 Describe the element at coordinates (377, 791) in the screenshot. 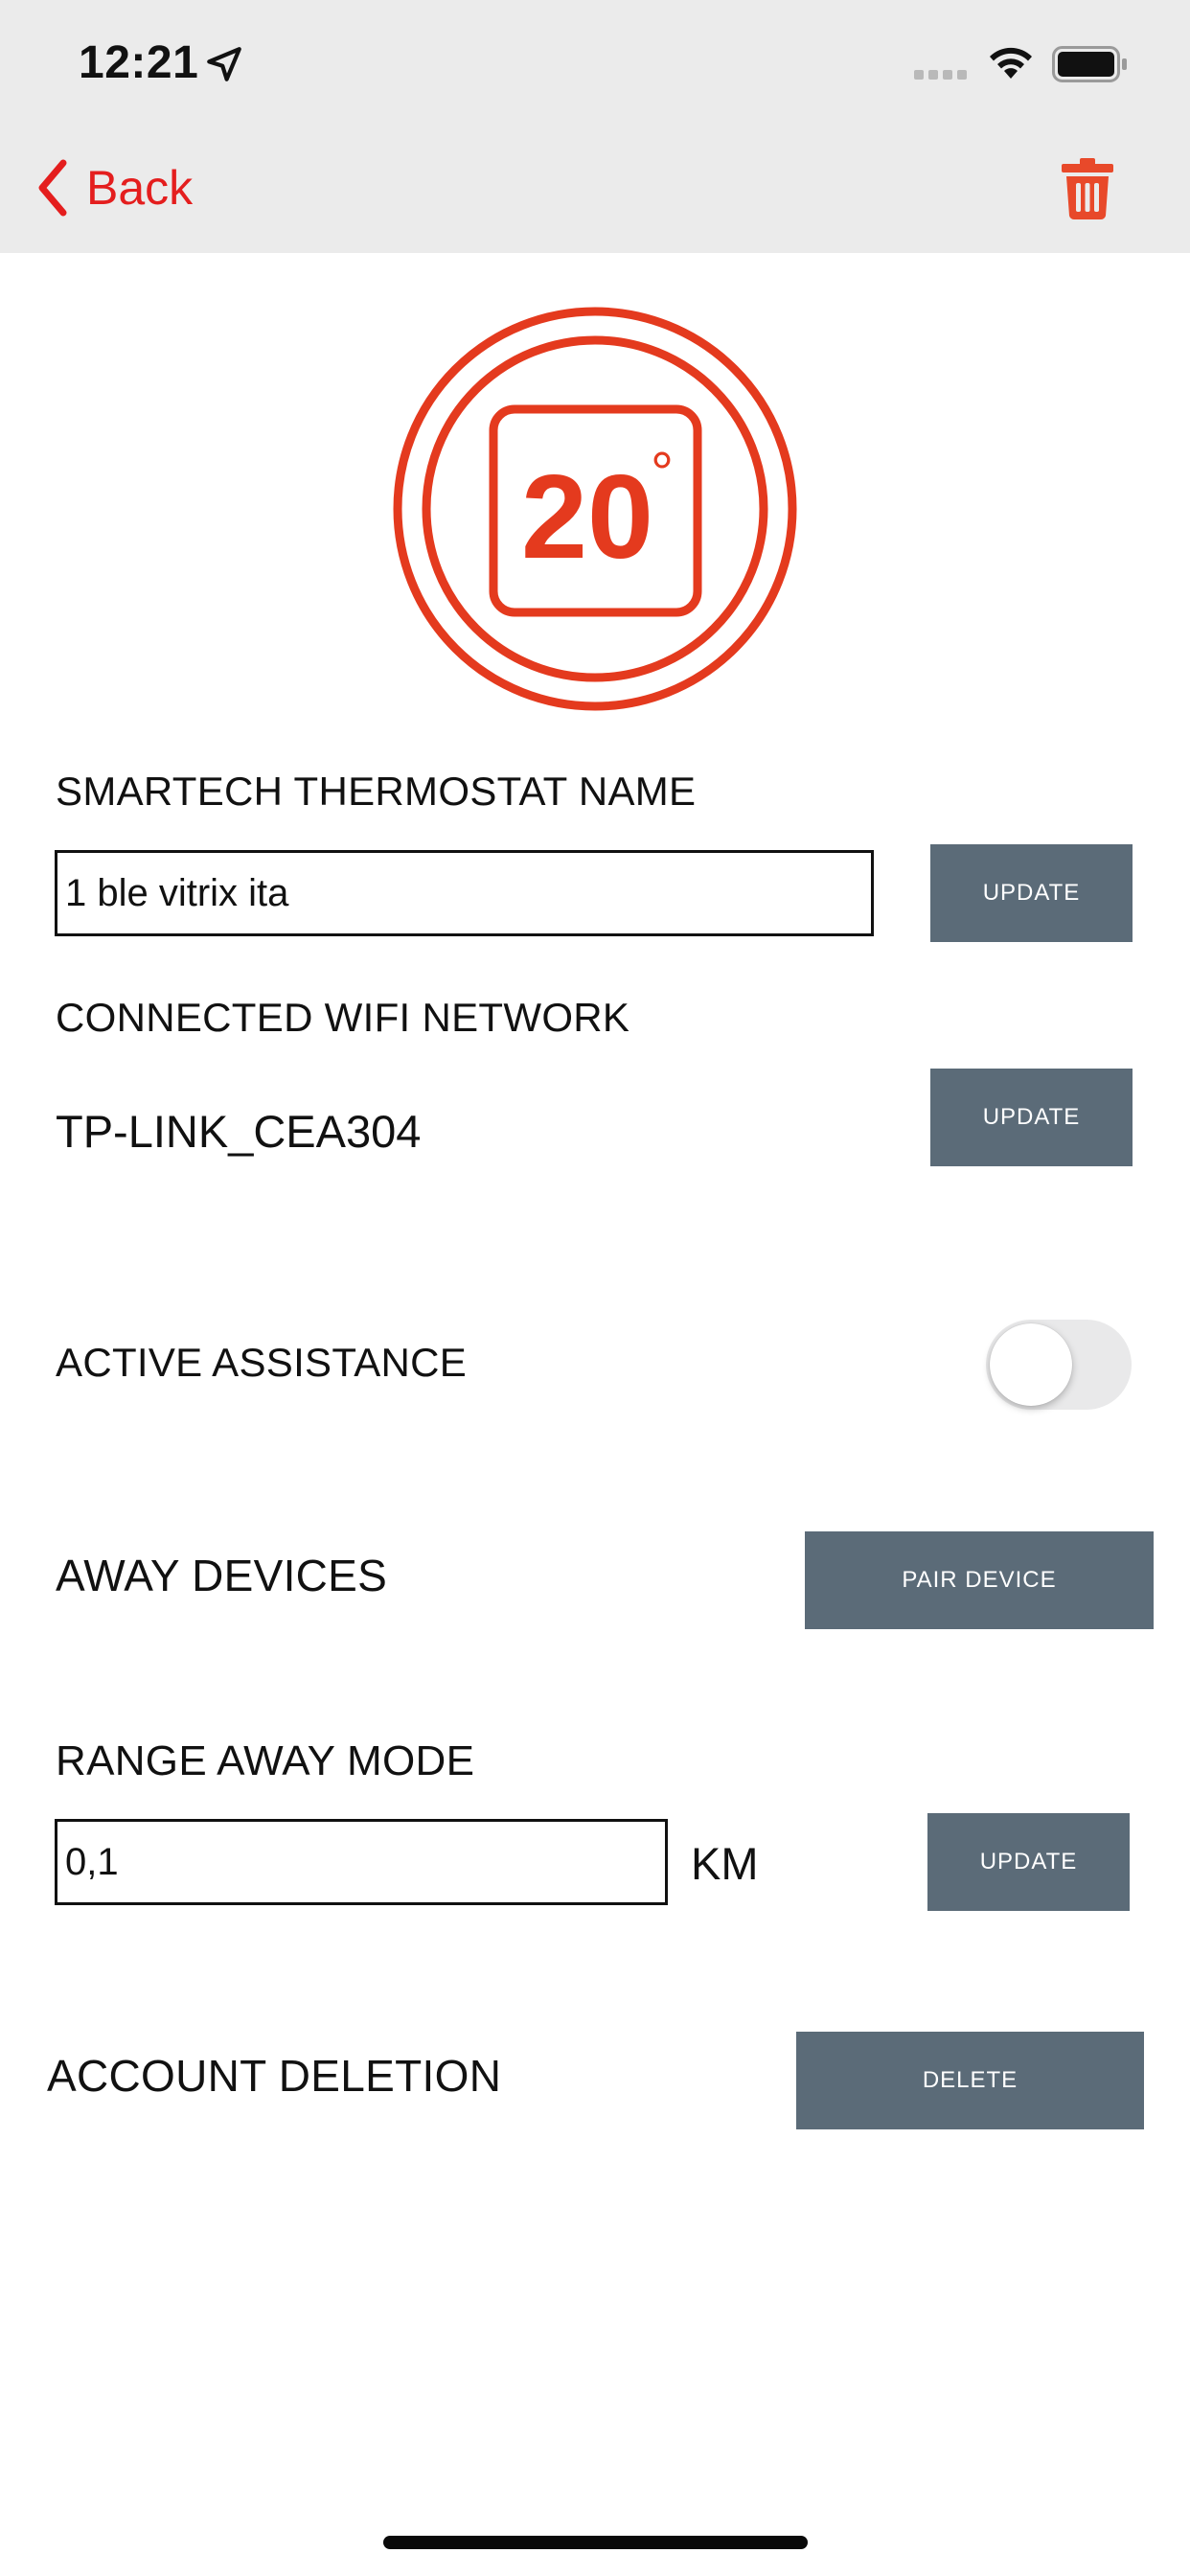

I see `thermostat-name-label: SMARTECH THERMOSTAT NAME` at that location.